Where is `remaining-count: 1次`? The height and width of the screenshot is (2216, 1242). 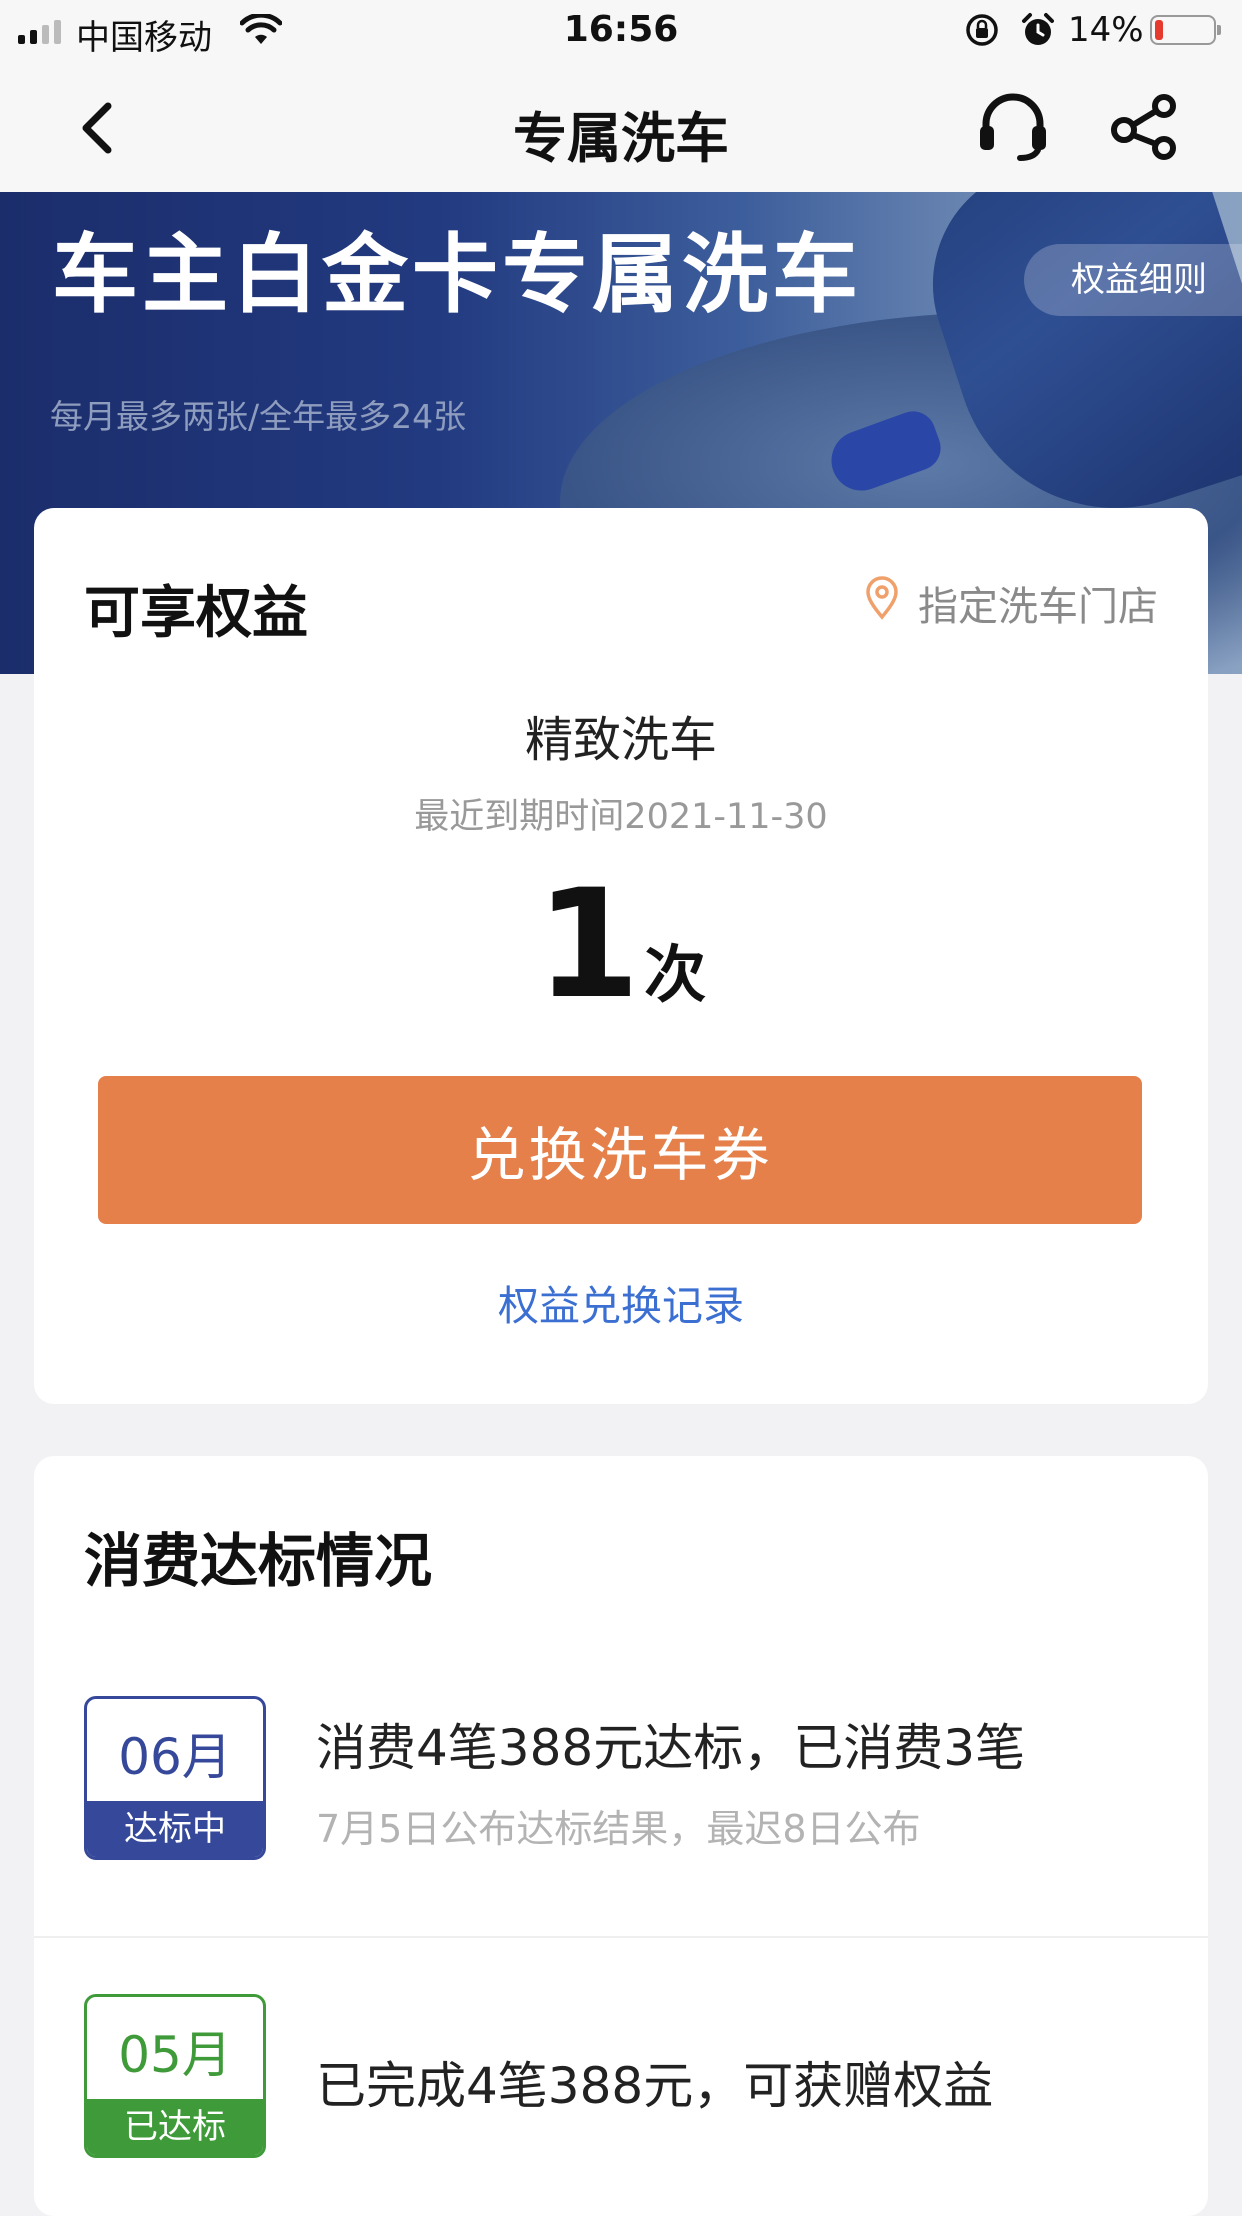 remaining-count: 1次 is located at coordinates (621, 945).